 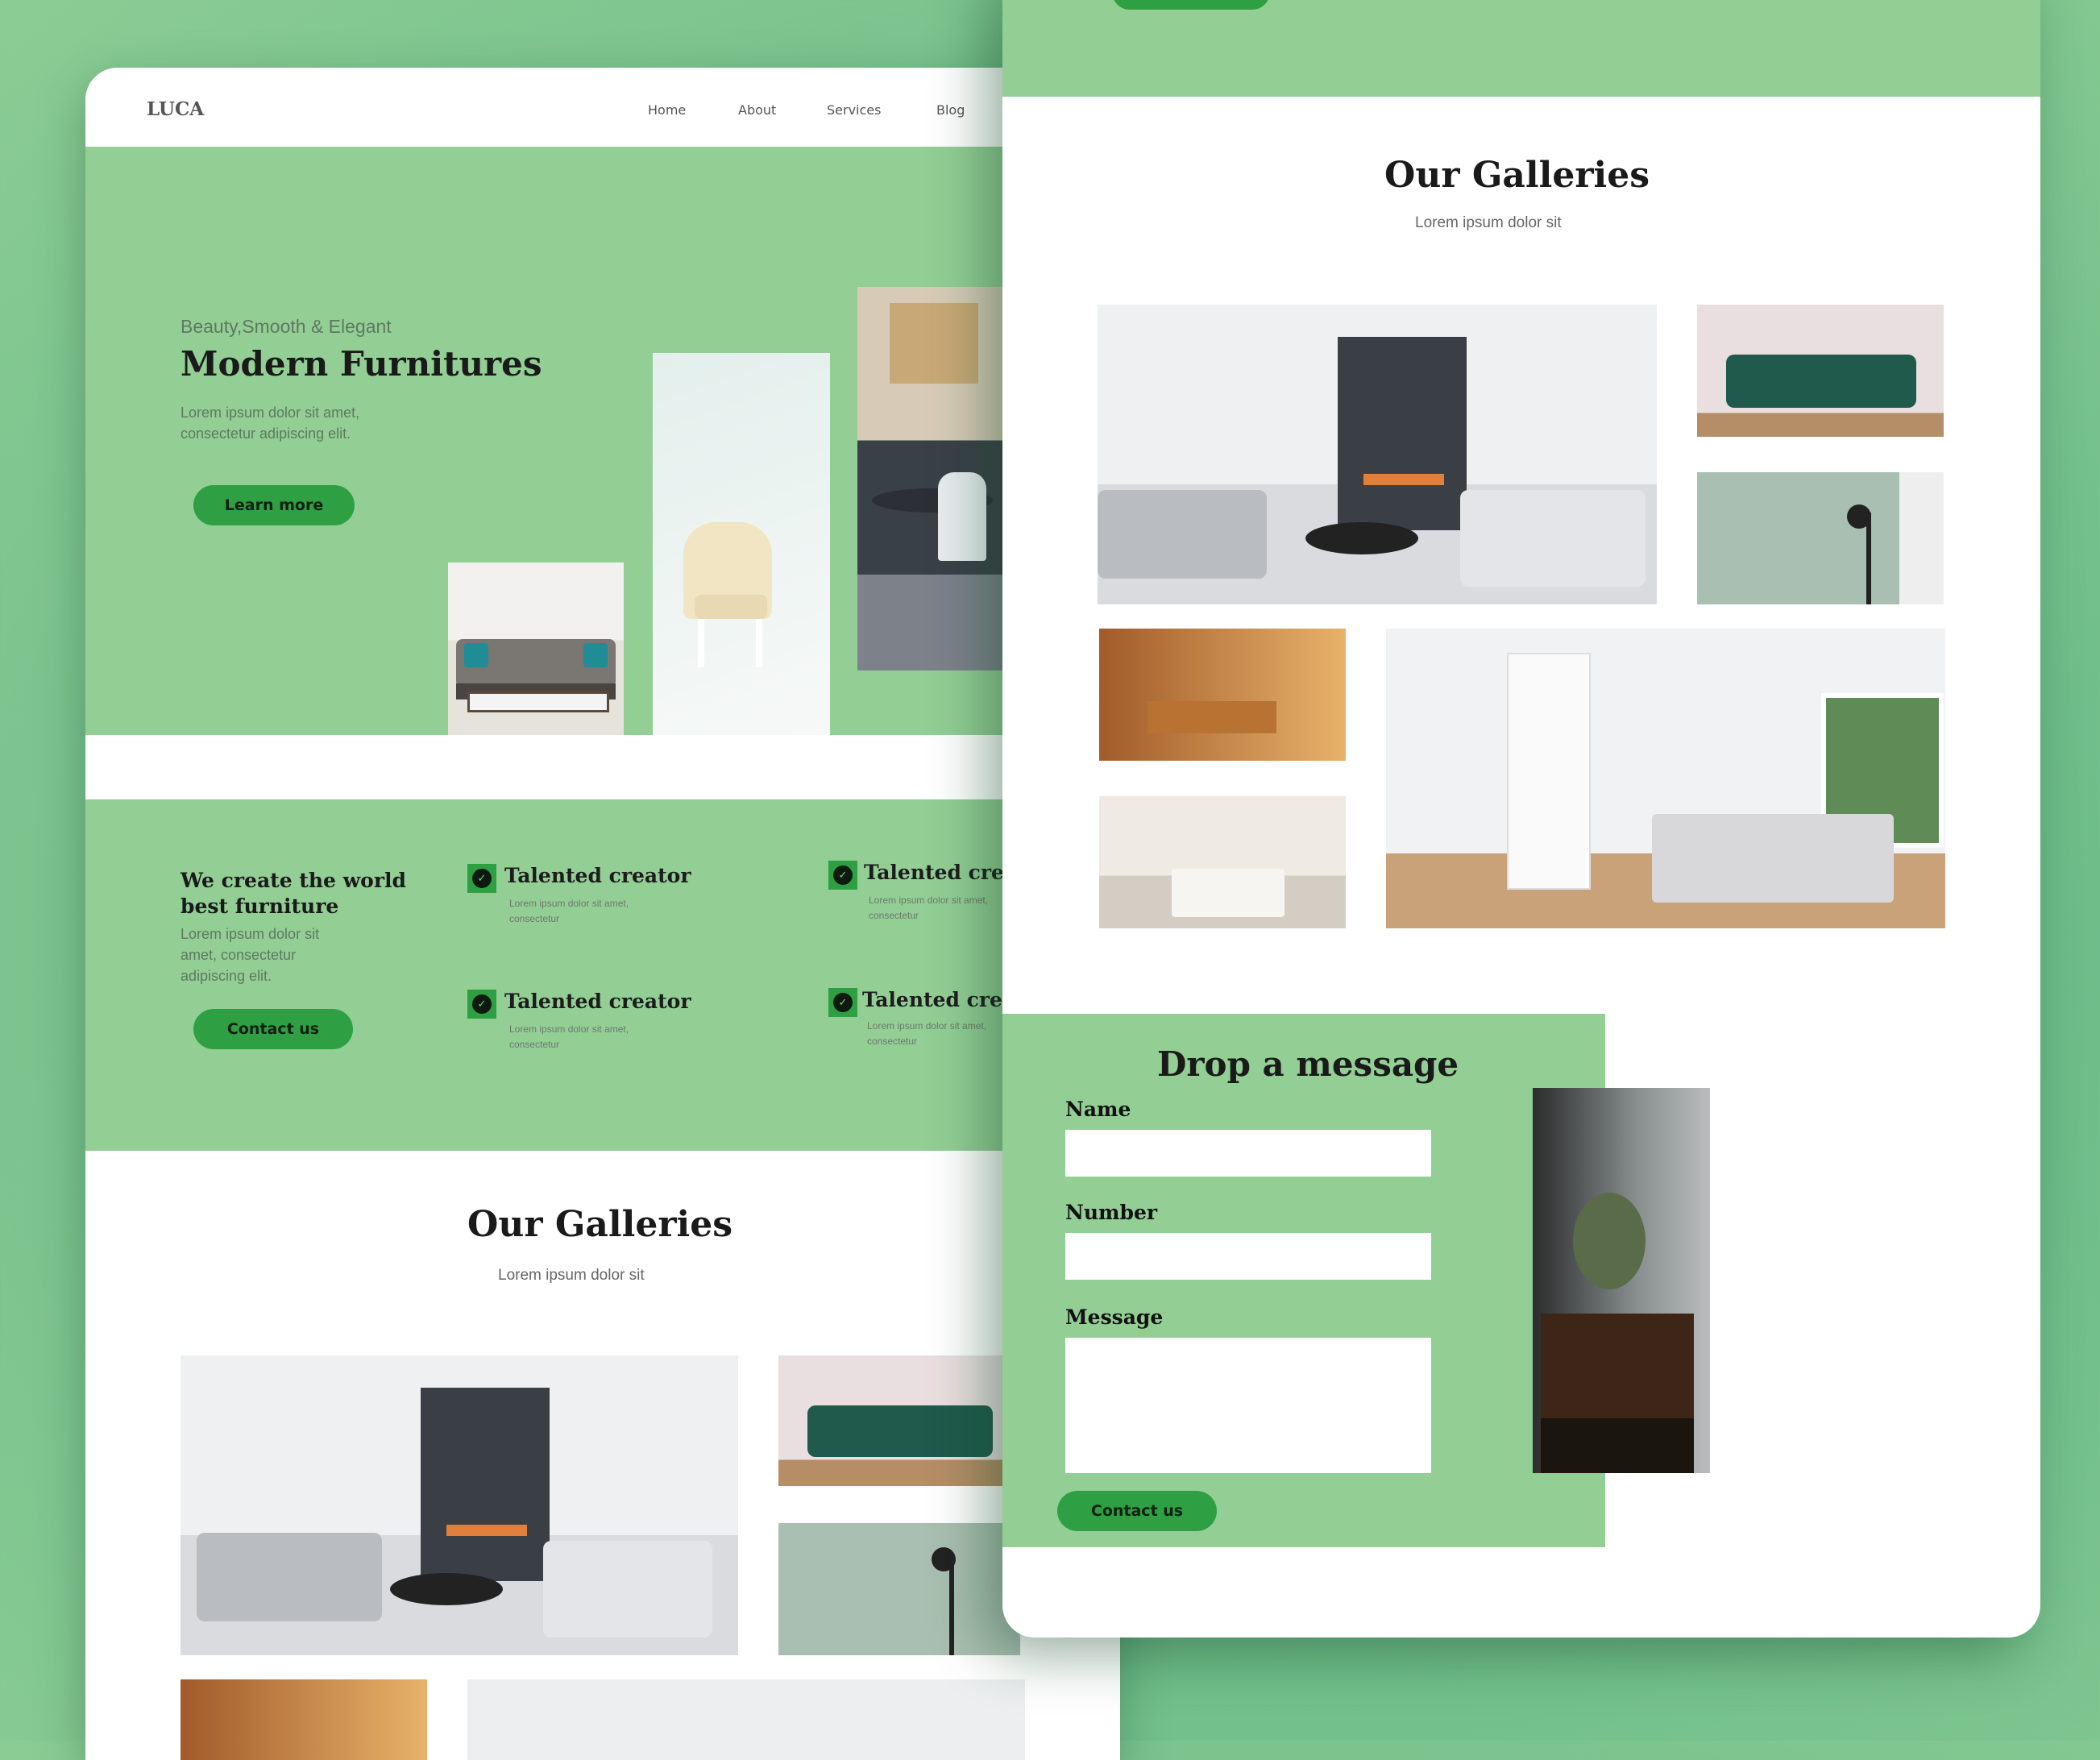 I want to click on nav-home: Home, so click(x=667, y=110).